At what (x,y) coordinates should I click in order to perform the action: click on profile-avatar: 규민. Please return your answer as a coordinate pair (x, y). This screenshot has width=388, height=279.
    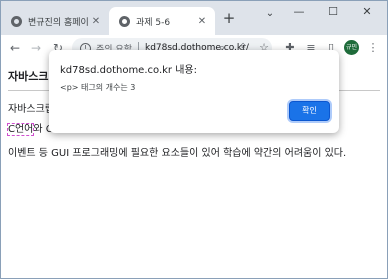
    Looking at the image, I should click on (351, 47).